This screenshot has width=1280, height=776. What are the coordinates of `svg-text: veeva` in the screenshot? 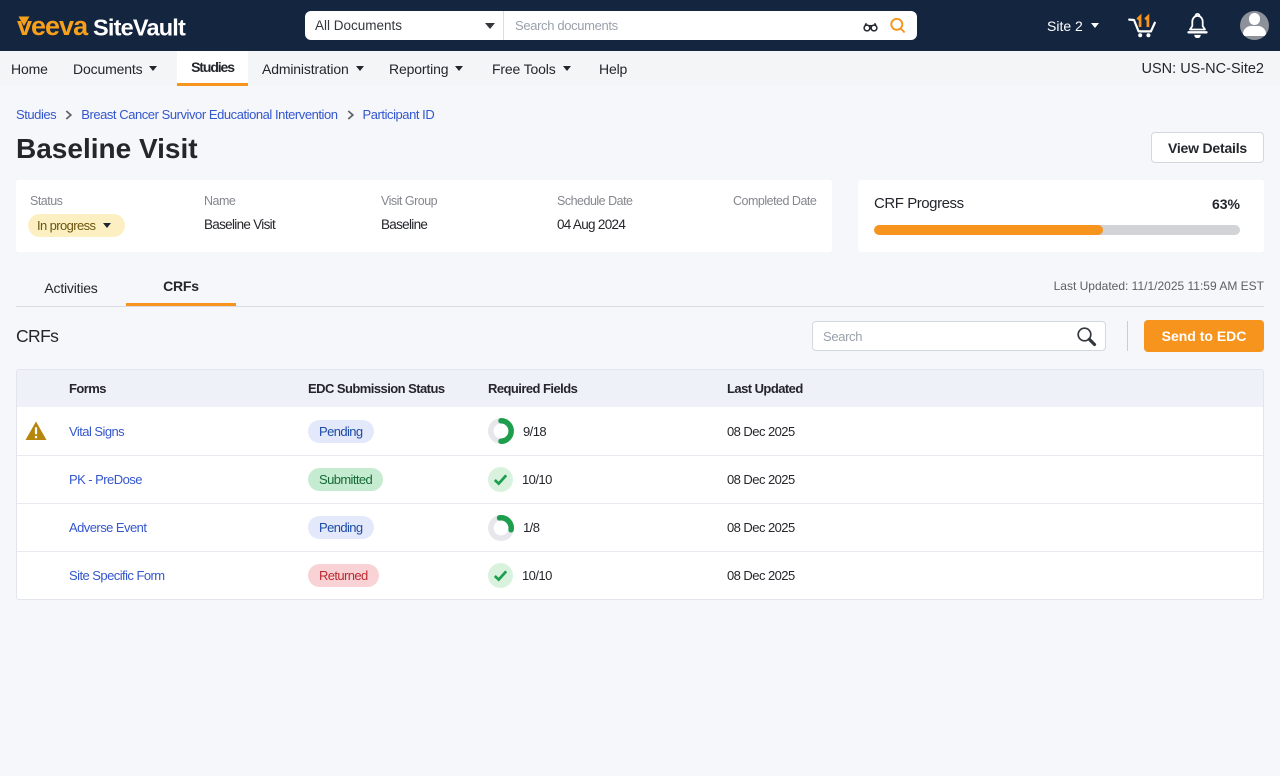 It's located at (53, 26).